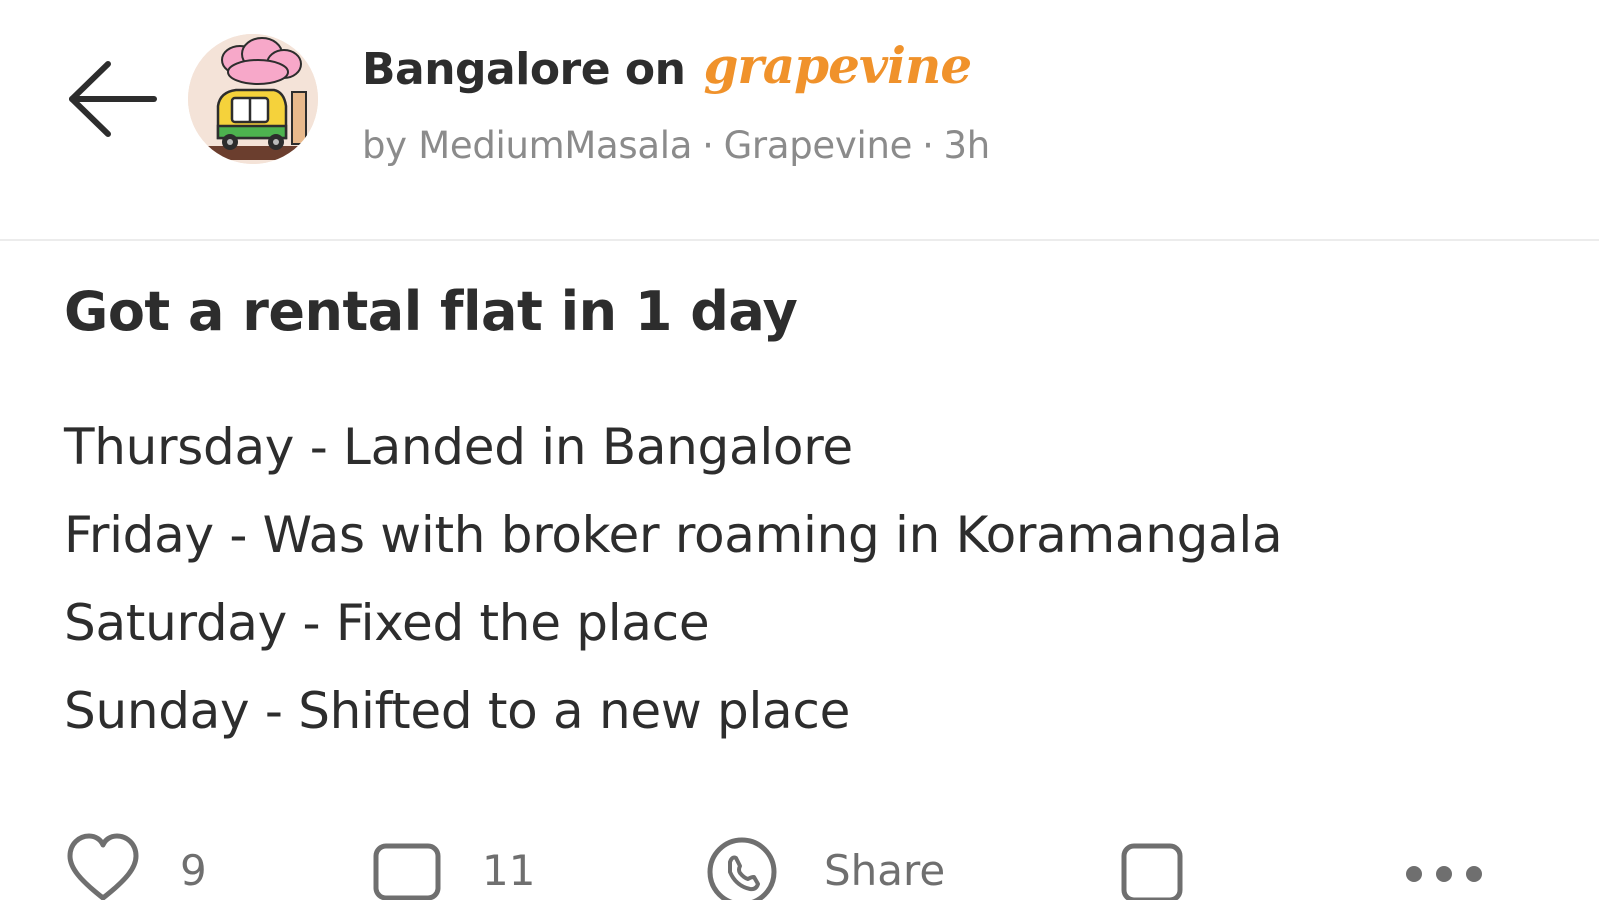 This screenshot has width=1599, height=900. Describe the element at coordinates (742, 868) in the screenshot. I see `whatsapp-icon` at that location.